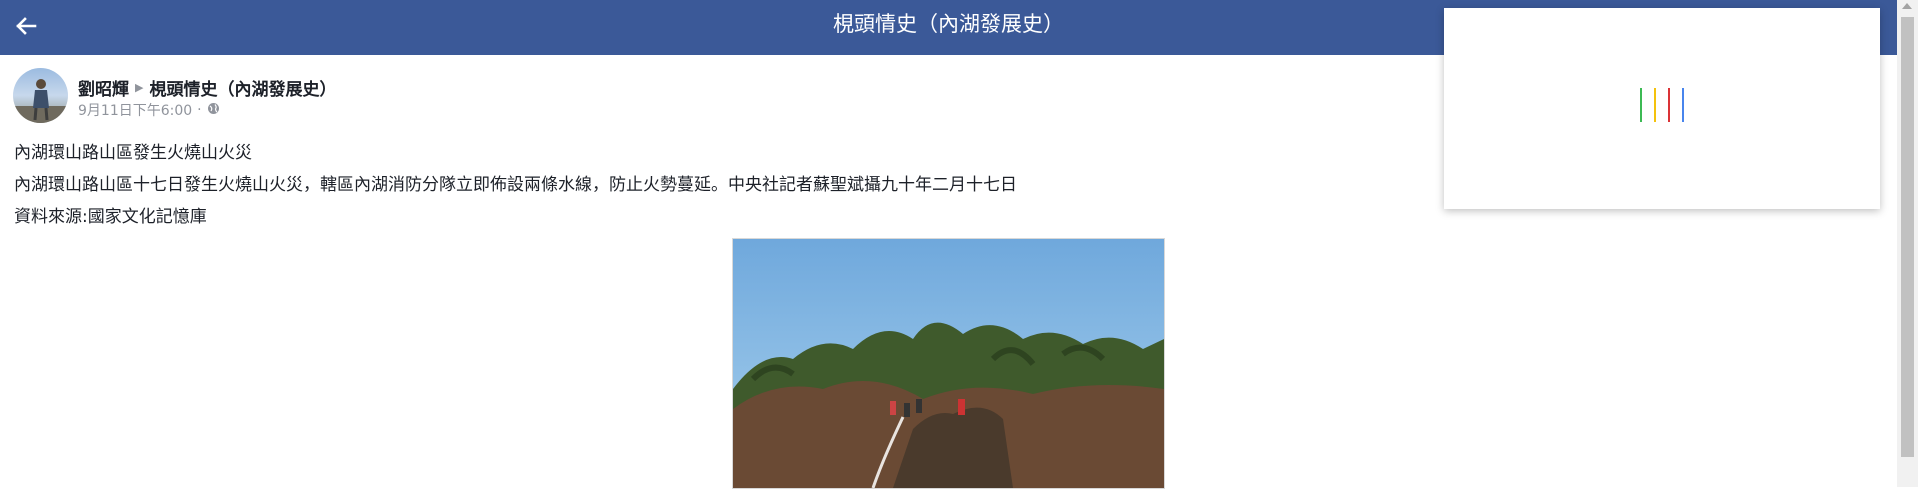  I want to click on post-header: 劉昭輝 ▶ 梘頭情史（內湖發展史）, so click(207, 87).